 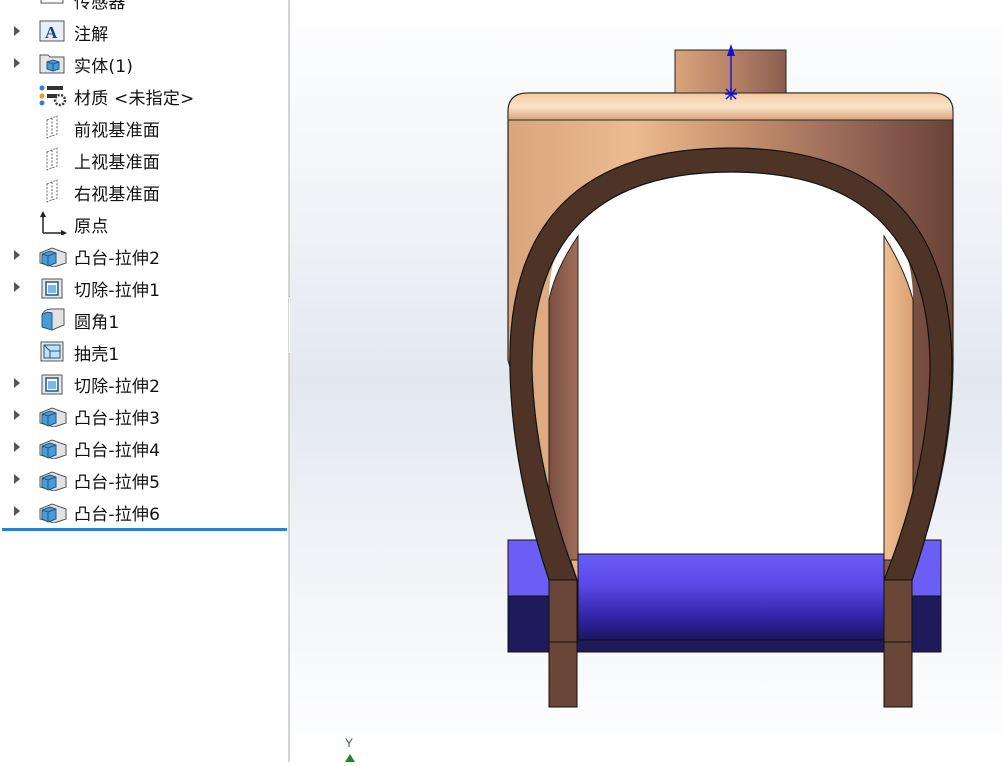 What do you see at coordinates (100, 6) in the screenshot?
I see `tree-item-label: 传感器` at bounding box center [100, 6].